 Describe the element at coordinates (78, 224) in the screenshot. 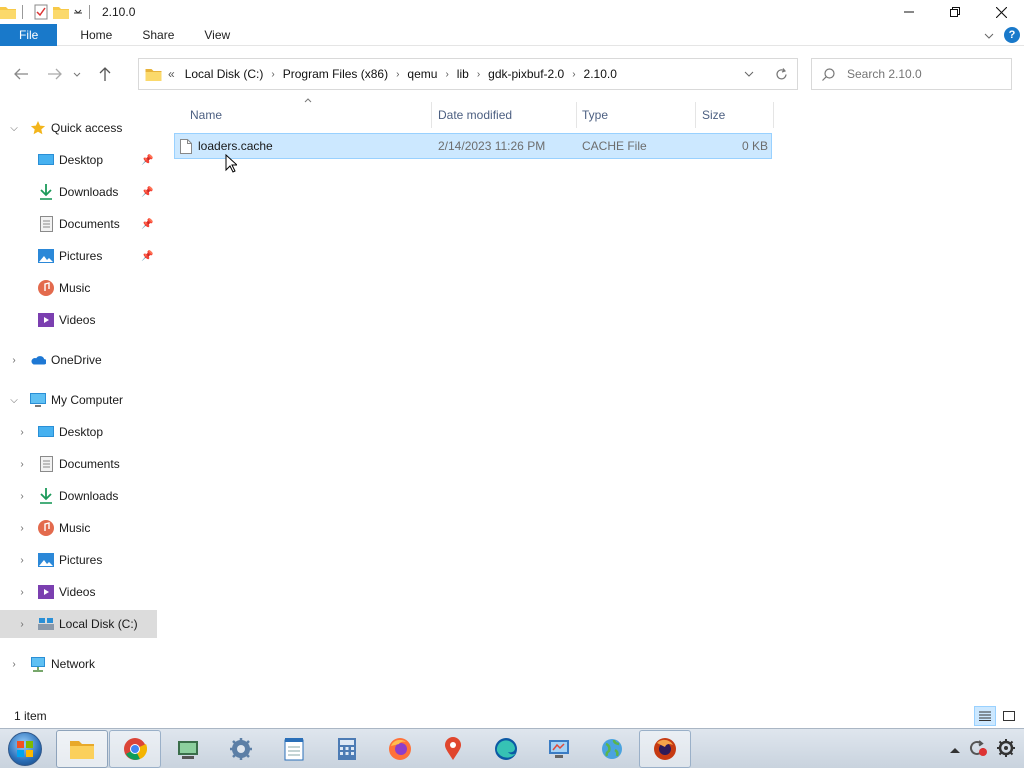

I see `sidebar-item-documents: Documents 📌` at that location.